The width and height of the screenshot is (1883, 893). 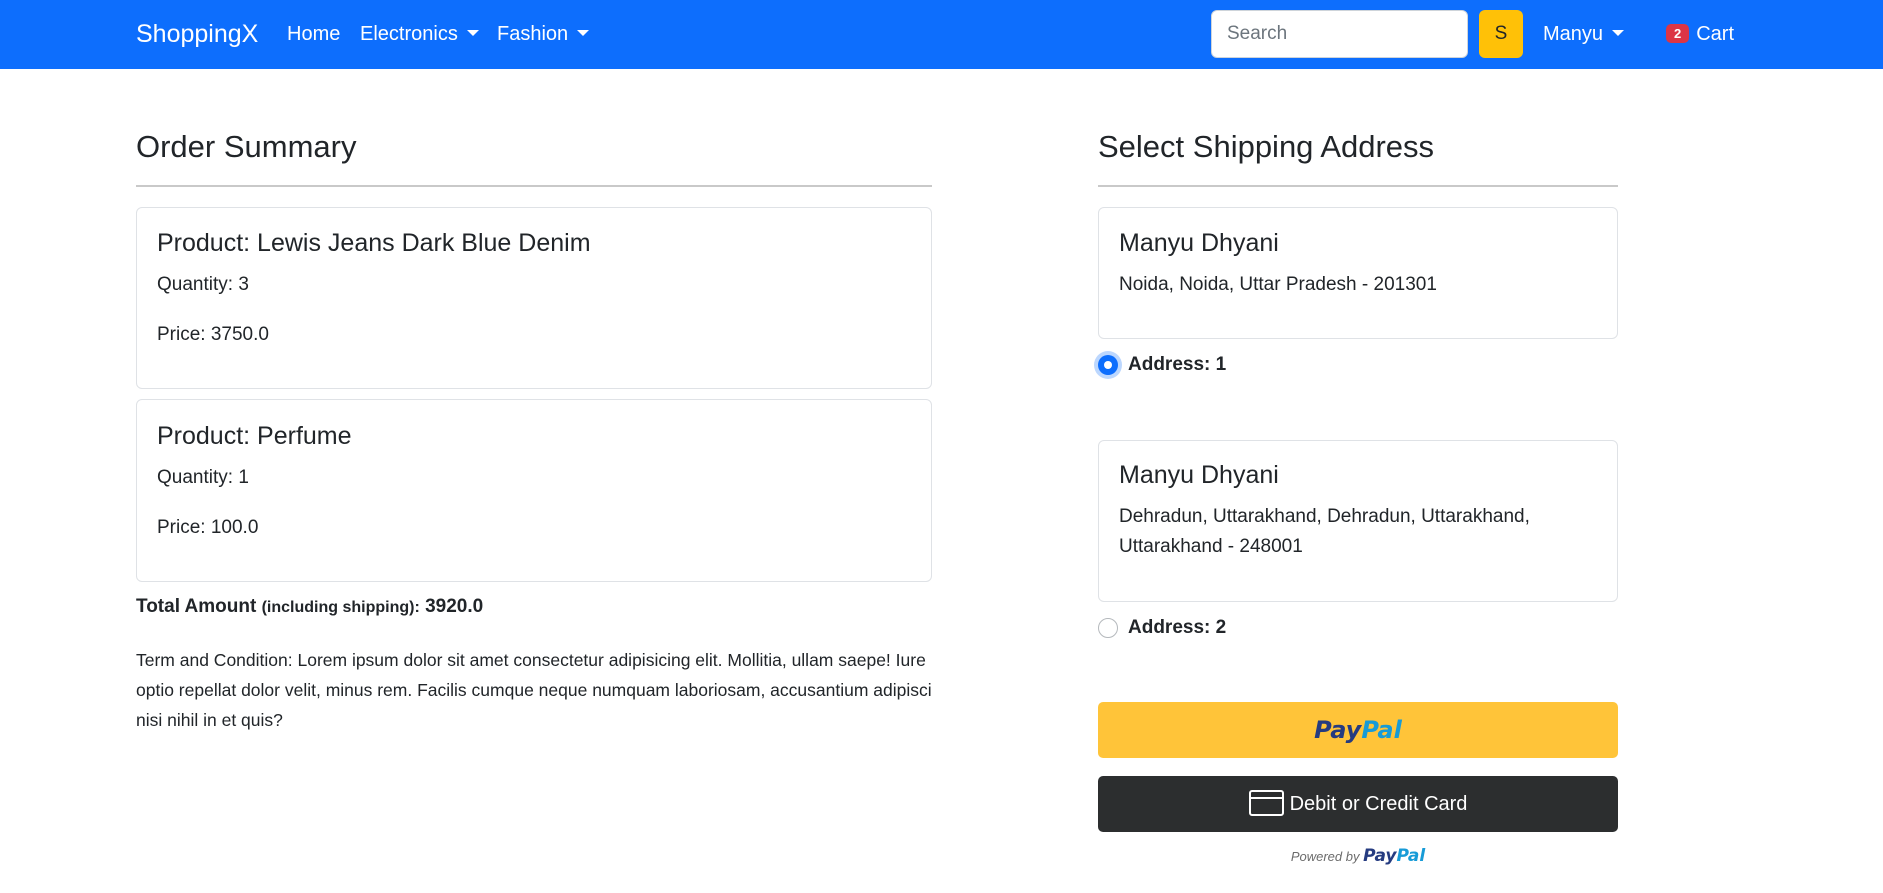 I want to click on powered-by-label: Powered by, so click(x=1325, y=856).